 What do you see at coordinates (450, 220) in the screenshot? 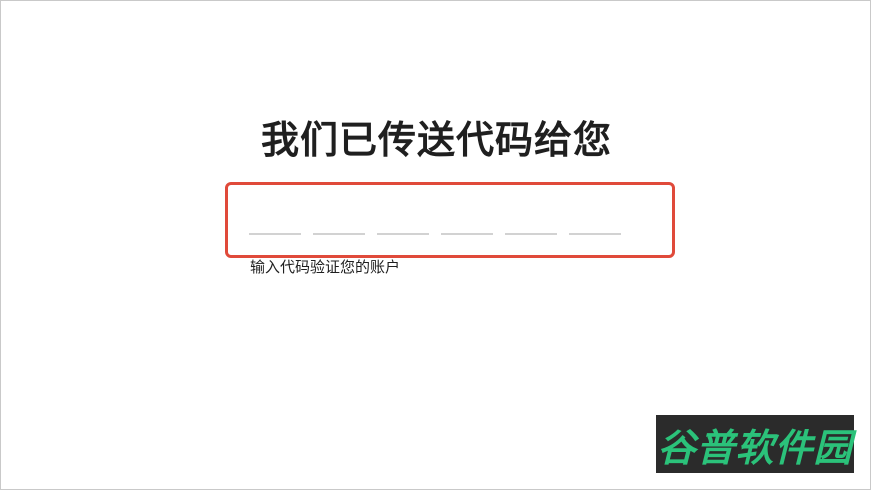
I see `verification-code-input` at bounding box center [450, 220].